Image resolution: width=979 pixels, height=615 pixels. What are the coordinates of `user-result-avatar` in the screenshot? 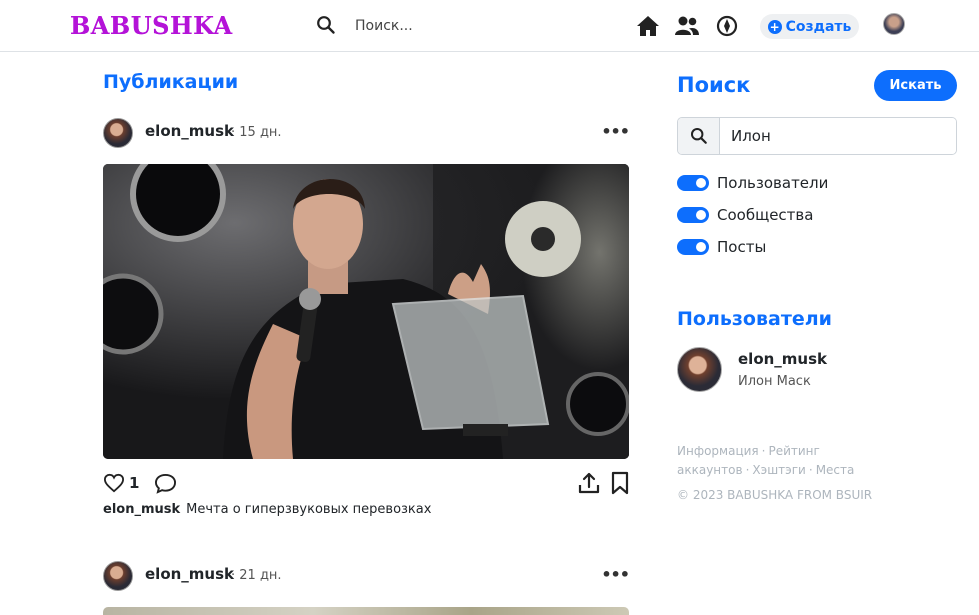 It's located at (699, 369).